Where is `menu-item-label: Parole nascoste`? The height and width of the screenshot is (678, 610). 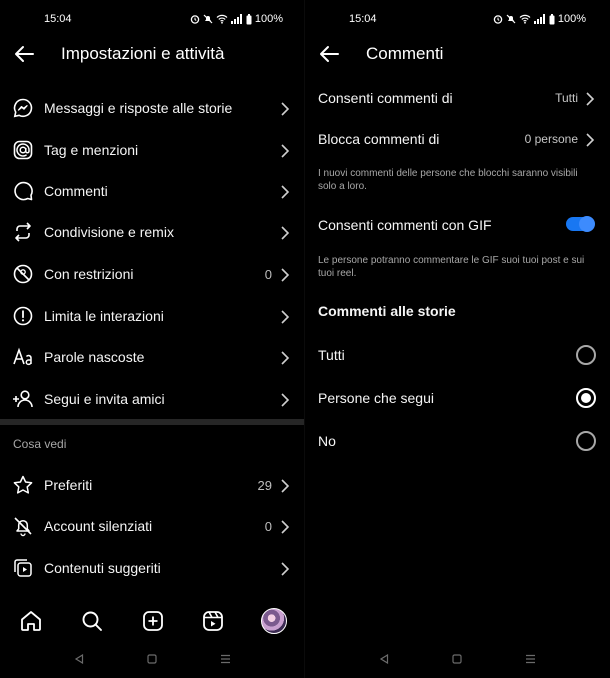 menu-item-label: Parole nascoste is located at coordinates (94, 357).